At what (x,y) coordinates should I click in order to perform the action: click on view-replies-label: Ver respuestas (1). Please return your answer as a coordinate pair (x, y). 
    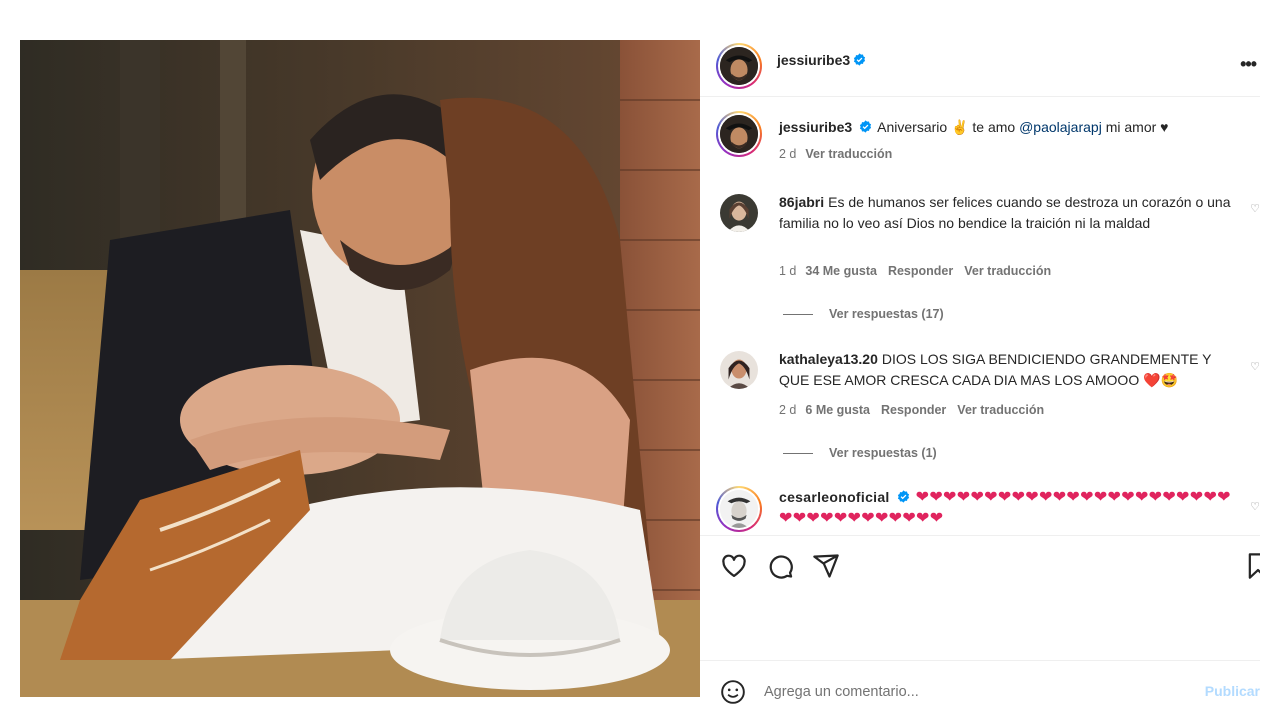
    Looking at the image, I should click on (883, 453).